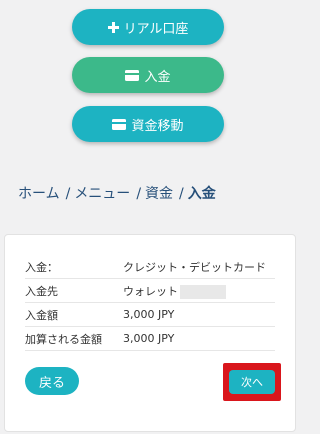 This screenshot has height=434, width=320. I want to click on row-value-wrap: ウォレット, so click(174, 291).